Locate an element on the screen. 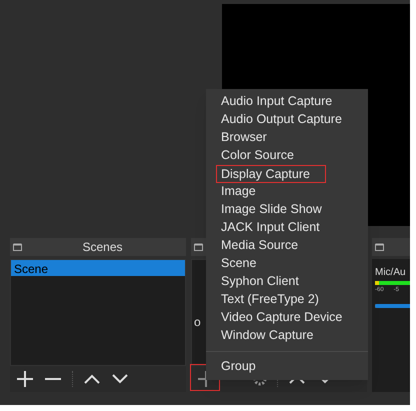 Image resolution: width=416 pixels, height=411 pixels. add-icon is located at coordinates (25, 379).